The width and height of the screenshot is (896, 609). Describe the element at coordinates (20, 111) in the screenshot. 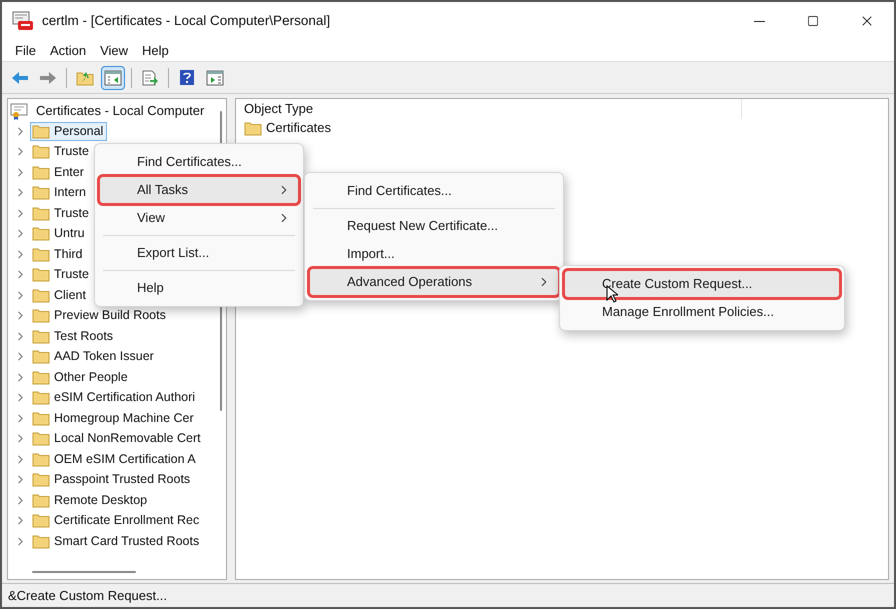

I see `certificate-icon` at that location.